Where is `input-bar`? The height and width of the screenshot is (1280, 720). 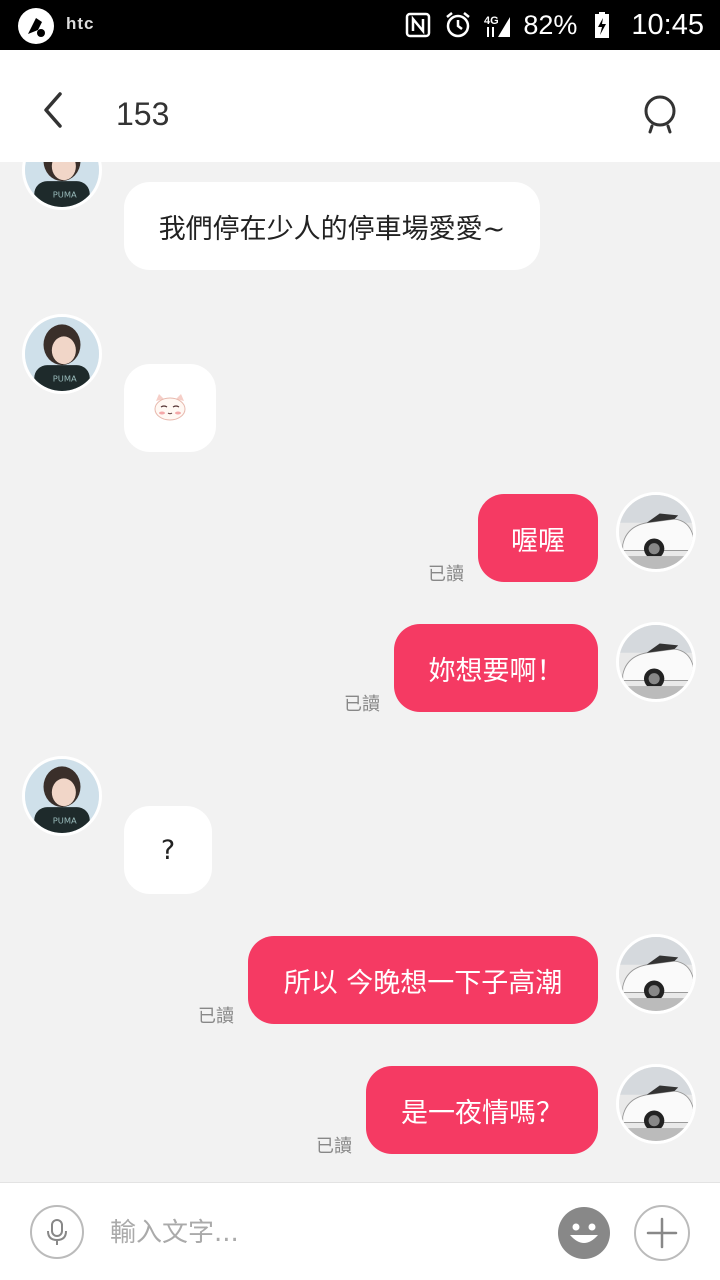 input-bar is located at coordinates (360, 1231).